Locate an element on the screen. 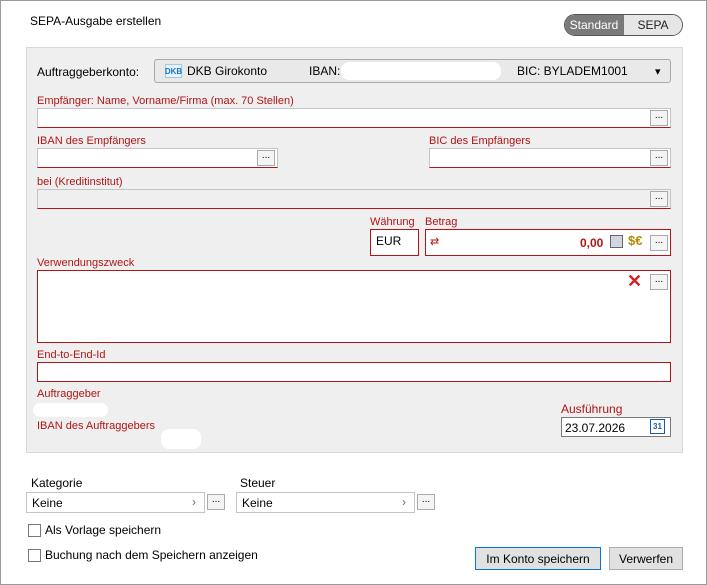 The height and width of the screenshot is (585, 707). mode-standard: Standard is located at coordinates (594, 25).